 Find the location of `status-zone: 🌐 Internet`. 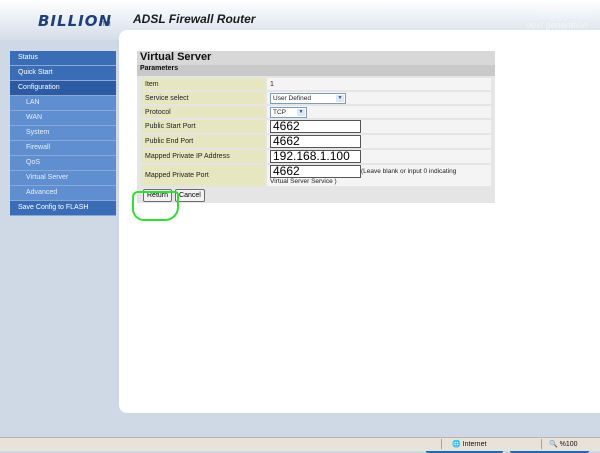

status-zone: 🌐 Internet is located at coordinates (469, 444).